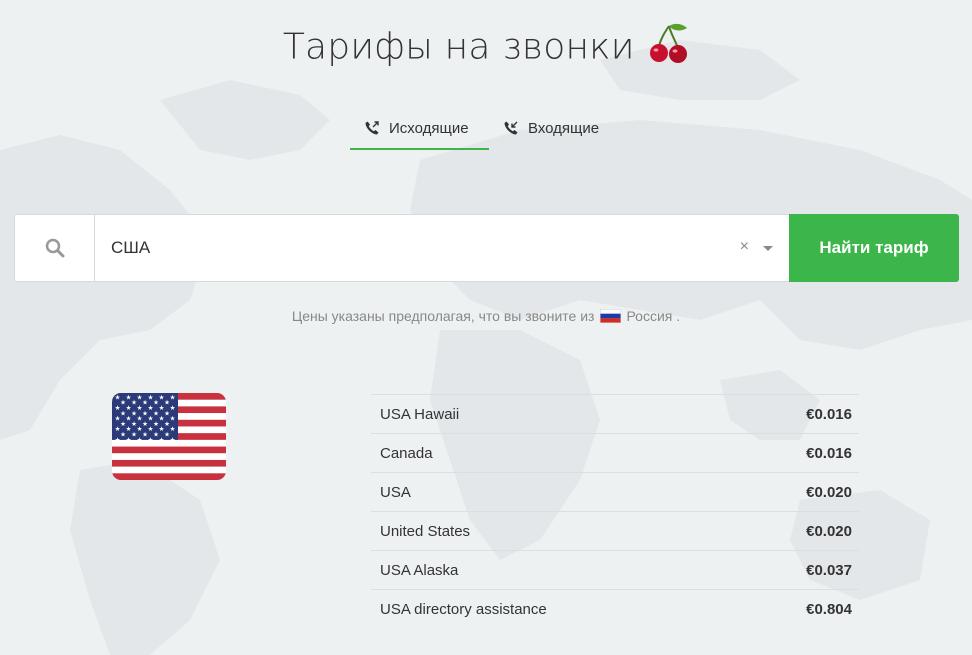  Describe the element at coordinates (429, 128) in the screenshot. I see `tab-outgoing-label: Исходящие` at that location.